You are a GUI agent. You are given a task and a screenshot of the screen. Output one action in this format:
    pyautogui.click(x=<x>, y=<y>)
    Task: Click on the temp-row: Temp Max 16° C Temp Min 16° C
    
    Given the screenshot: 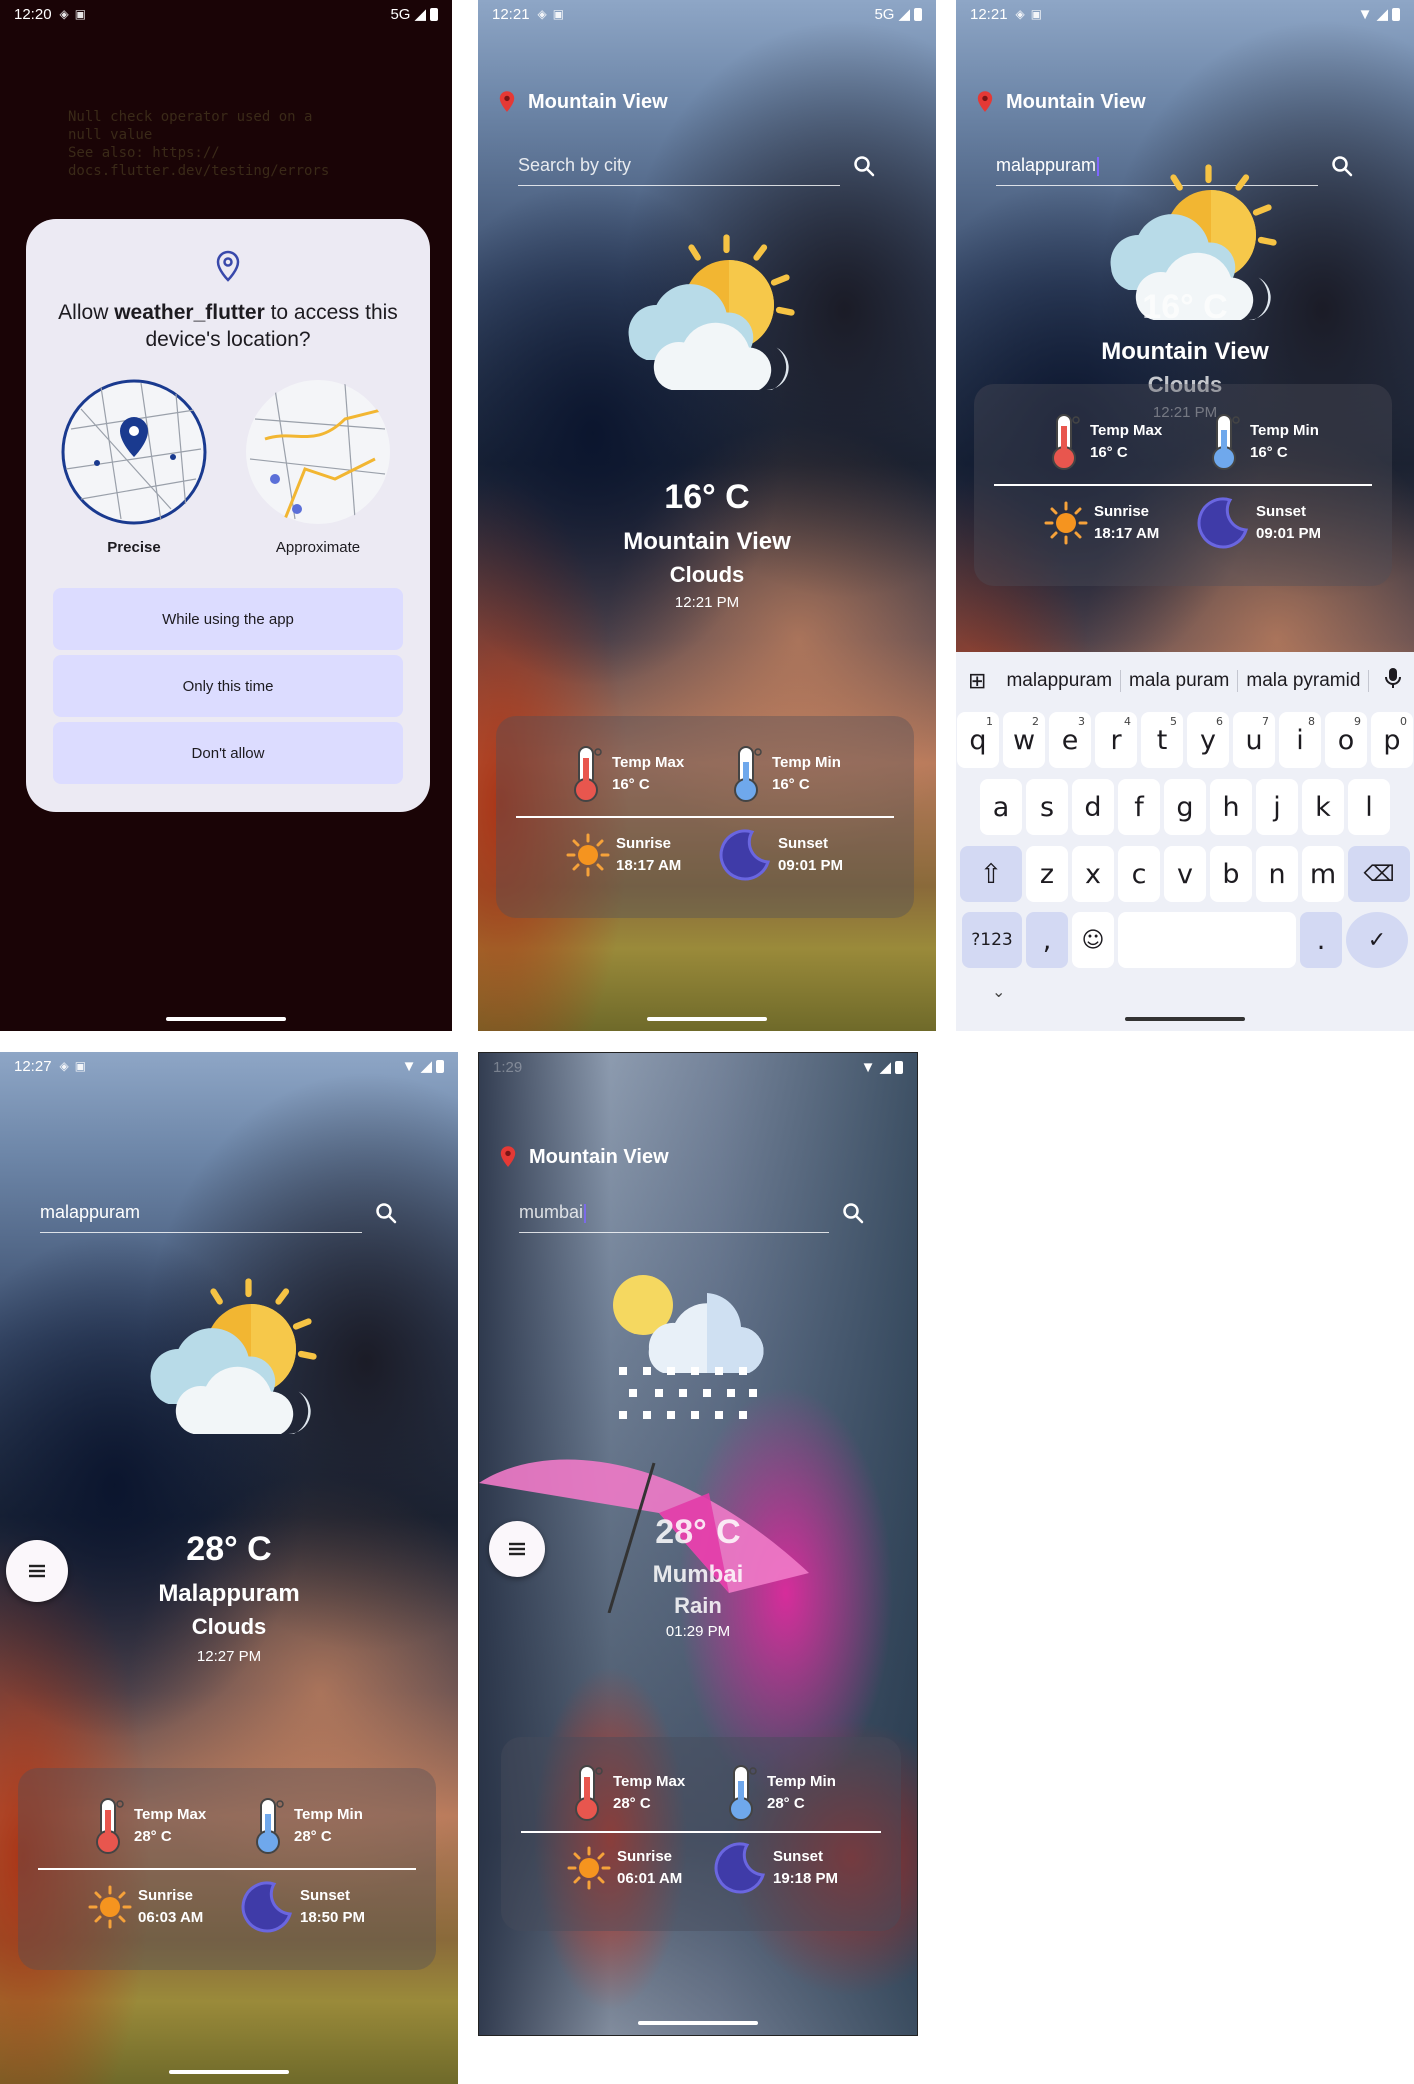 What is the action you would take?
    pyautogui.click(x=1183, y=442)
    